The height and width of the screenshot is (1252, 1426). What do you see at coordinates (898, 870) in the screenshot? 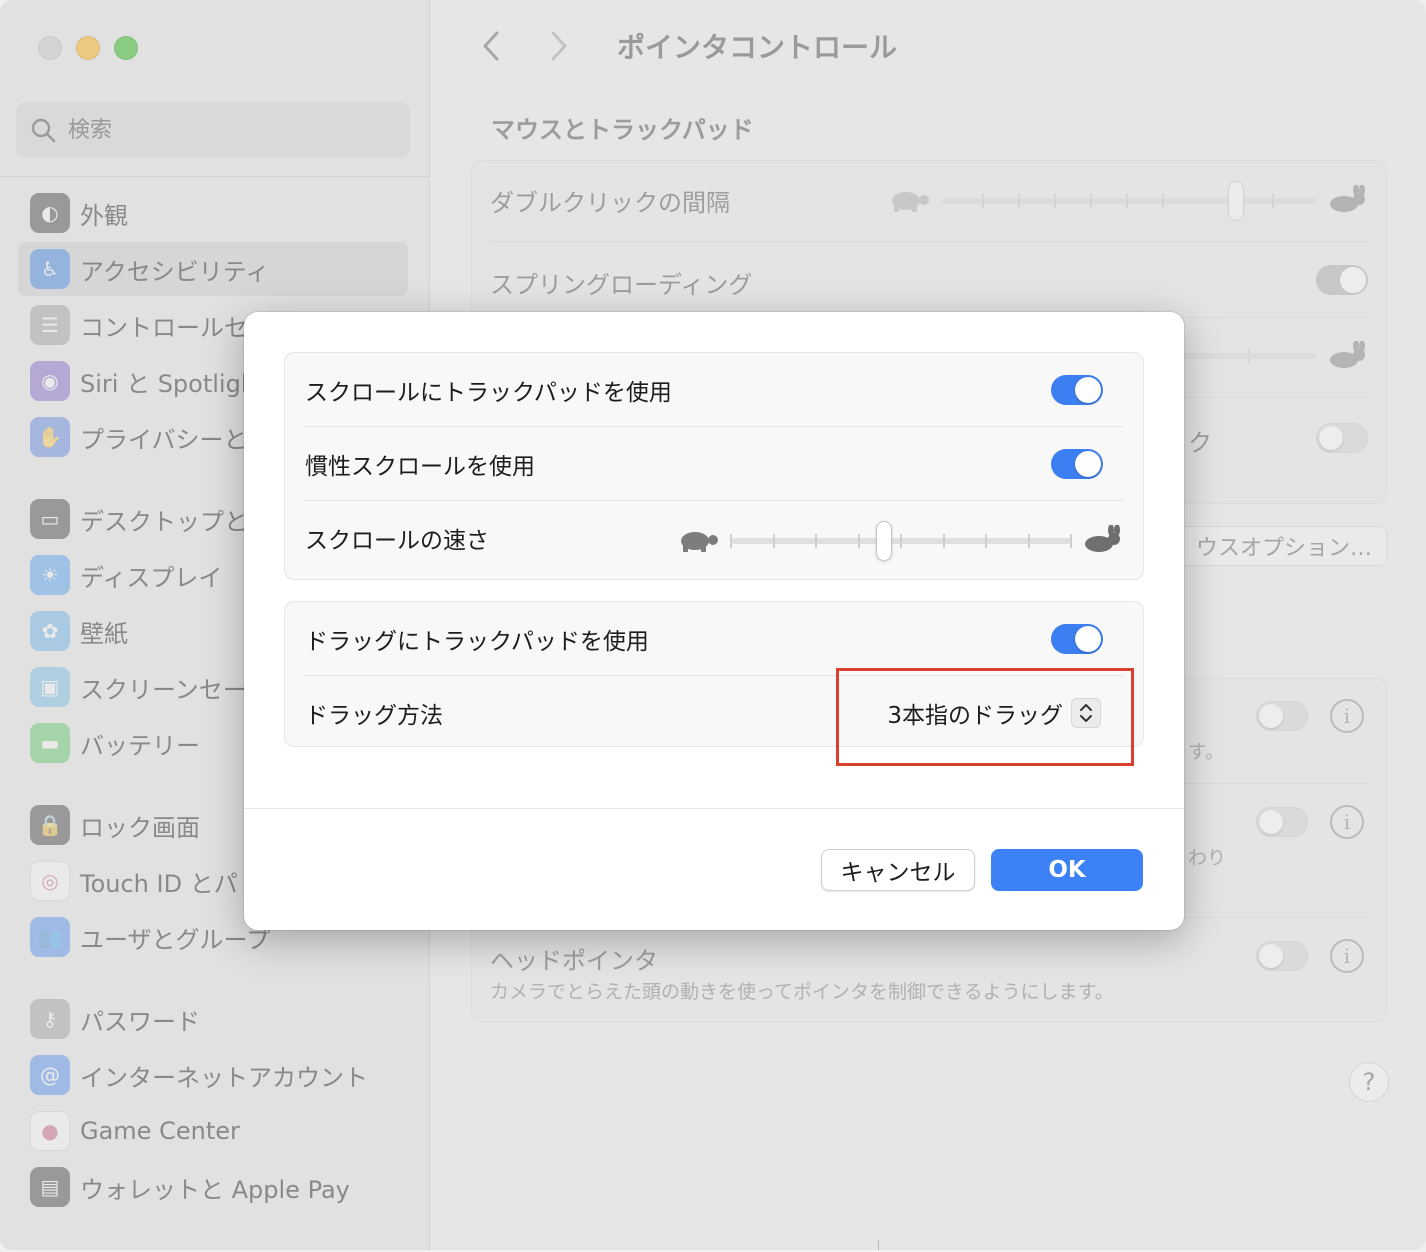
I see `cancel-button: キャンセル` at bounding box center [898, 870].